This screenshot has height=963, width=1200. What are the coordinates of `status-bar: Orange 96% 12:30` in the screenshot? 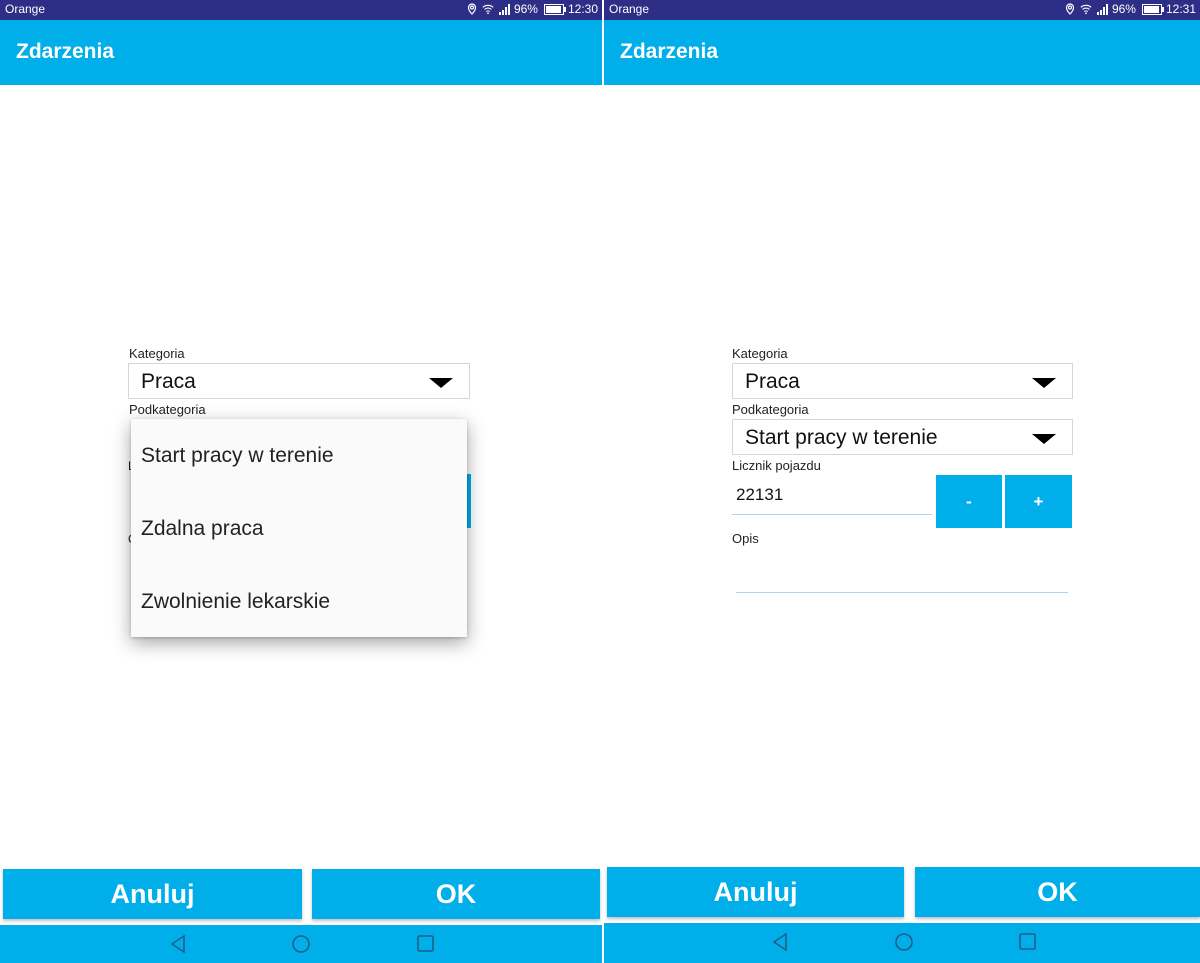 It's located at (301, 10).